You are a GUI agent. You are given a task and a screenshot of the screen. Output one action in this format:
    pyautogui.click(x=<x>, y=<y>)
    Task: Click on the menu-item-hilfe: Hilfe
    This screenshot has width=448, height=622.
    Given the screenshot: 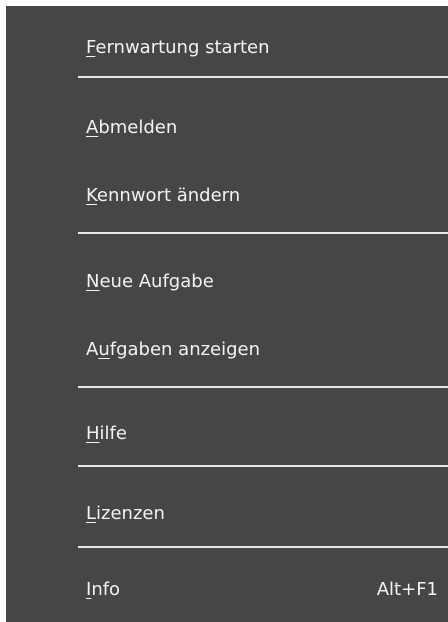 What is the action you would take?
    pyautogui.click(x=227, y=434)
    